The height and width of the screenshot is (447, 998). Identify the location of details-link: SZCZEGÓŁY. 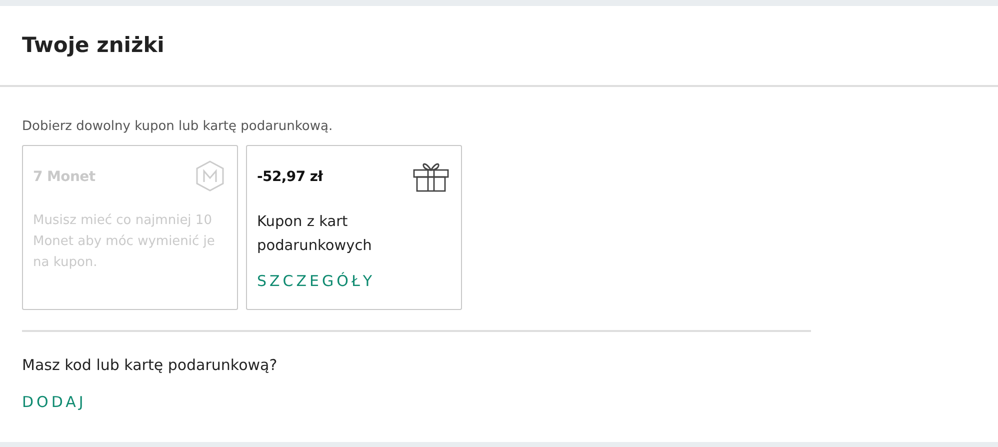
(316, 281).